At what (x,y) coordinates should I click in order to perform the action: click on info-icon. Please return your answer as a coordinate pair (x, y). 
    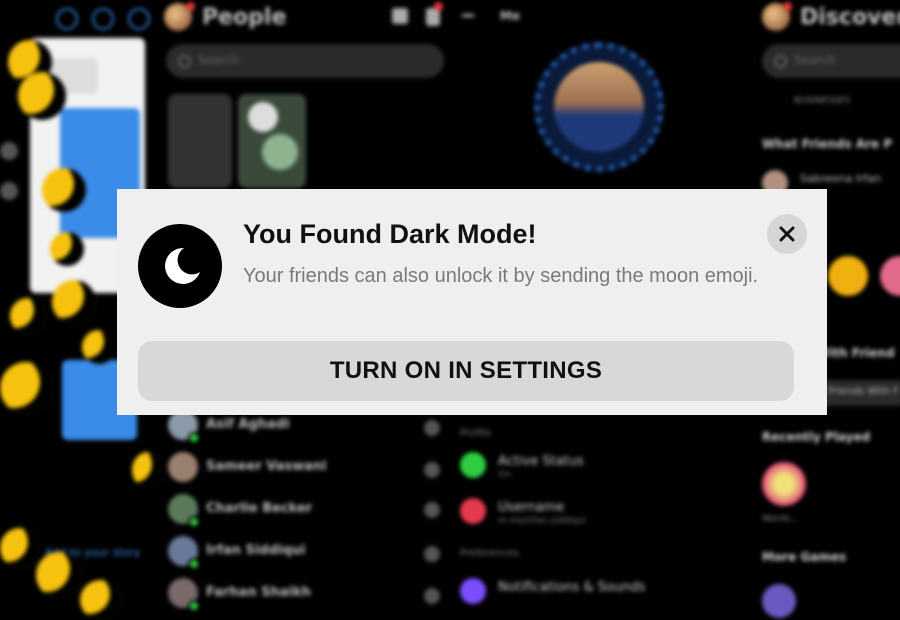
    Looking at the image, I should click on (139, 19).